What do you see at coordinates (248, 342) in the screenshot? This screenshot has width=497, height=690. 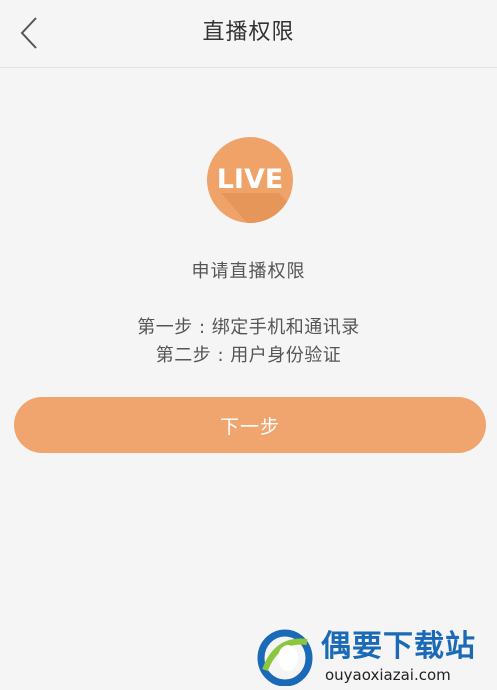 I see `steps-list: 第一步 : 绑定手机和通讯录 第二步 : 用户身份验证` at bounding box center [248, 342].